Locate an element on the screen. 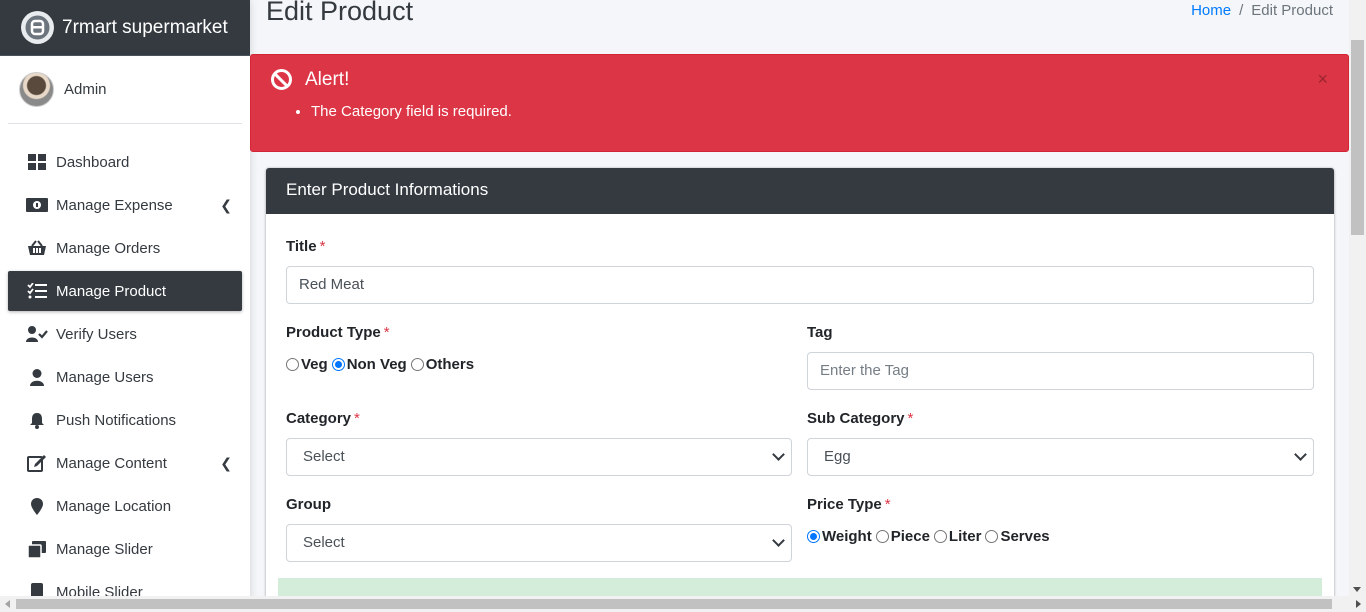 The image size is (1366, 612). bell-icon is located at coordinates (37, 420).